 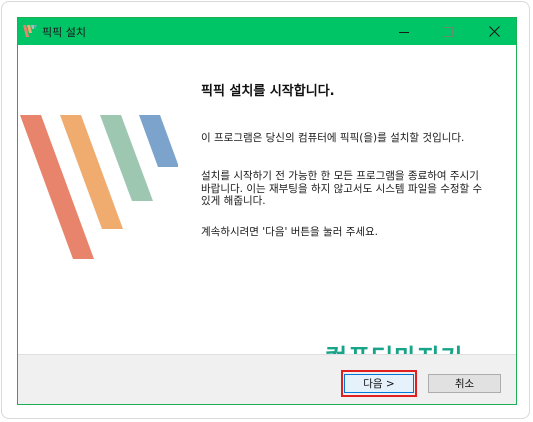 I want to click on maximize-icon, so click(x=448, y=31).